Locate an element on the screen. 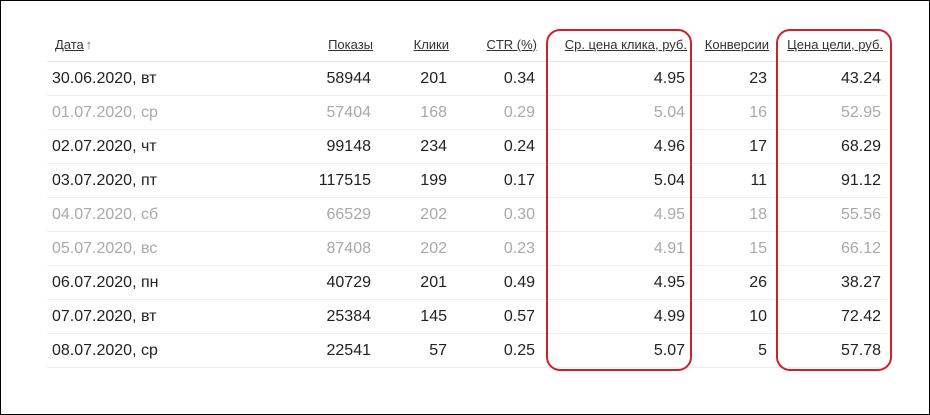 Image resolution: width=930 pixels, height=415 pixels. header-ctr: CTR (%) is located at coordinates (497, 44).